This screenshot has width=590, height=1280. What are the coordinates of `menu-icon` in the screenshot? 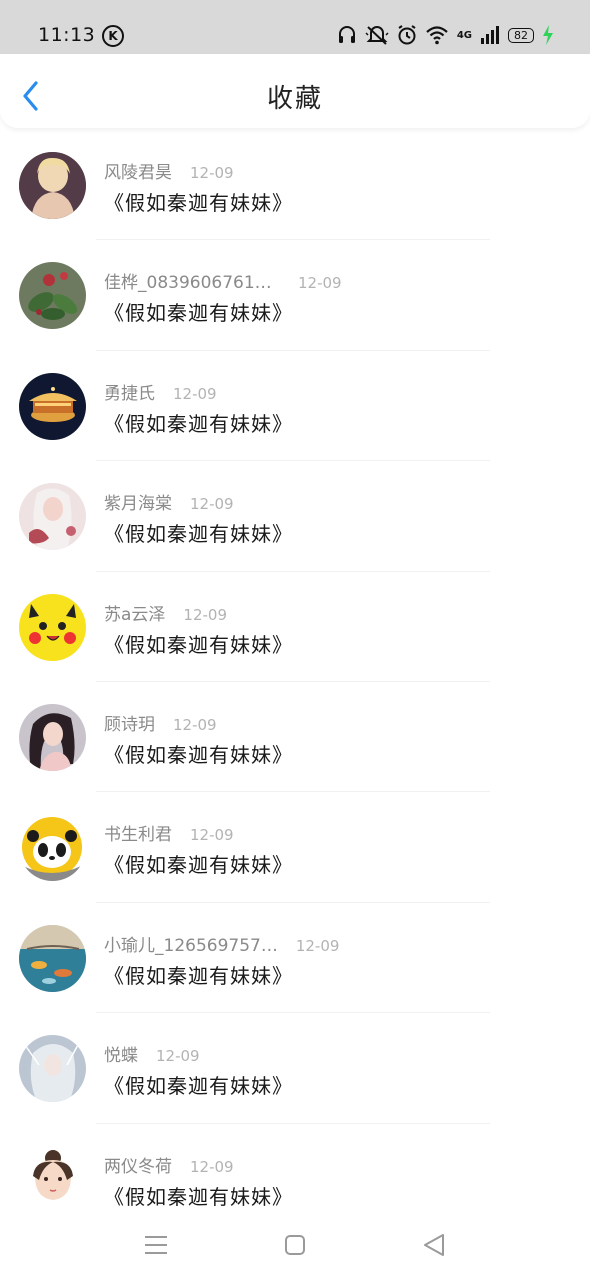 It's located at (156, 1245).